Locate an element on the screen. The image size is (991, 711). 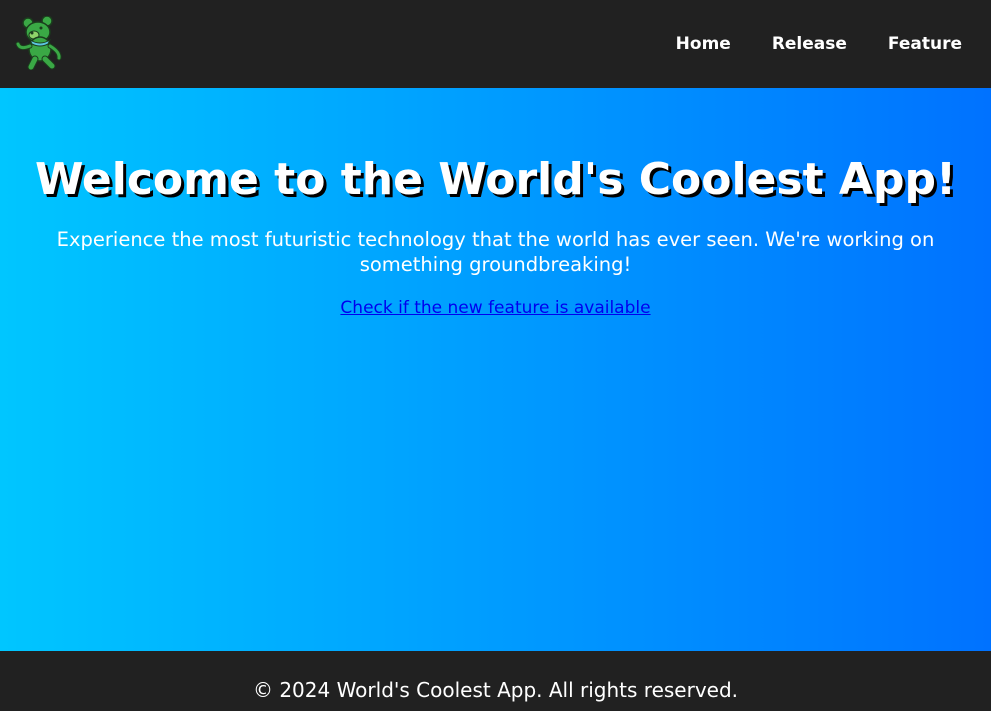
check-feature-link: Check if the new feature is available is located at coordinates (495, 308).